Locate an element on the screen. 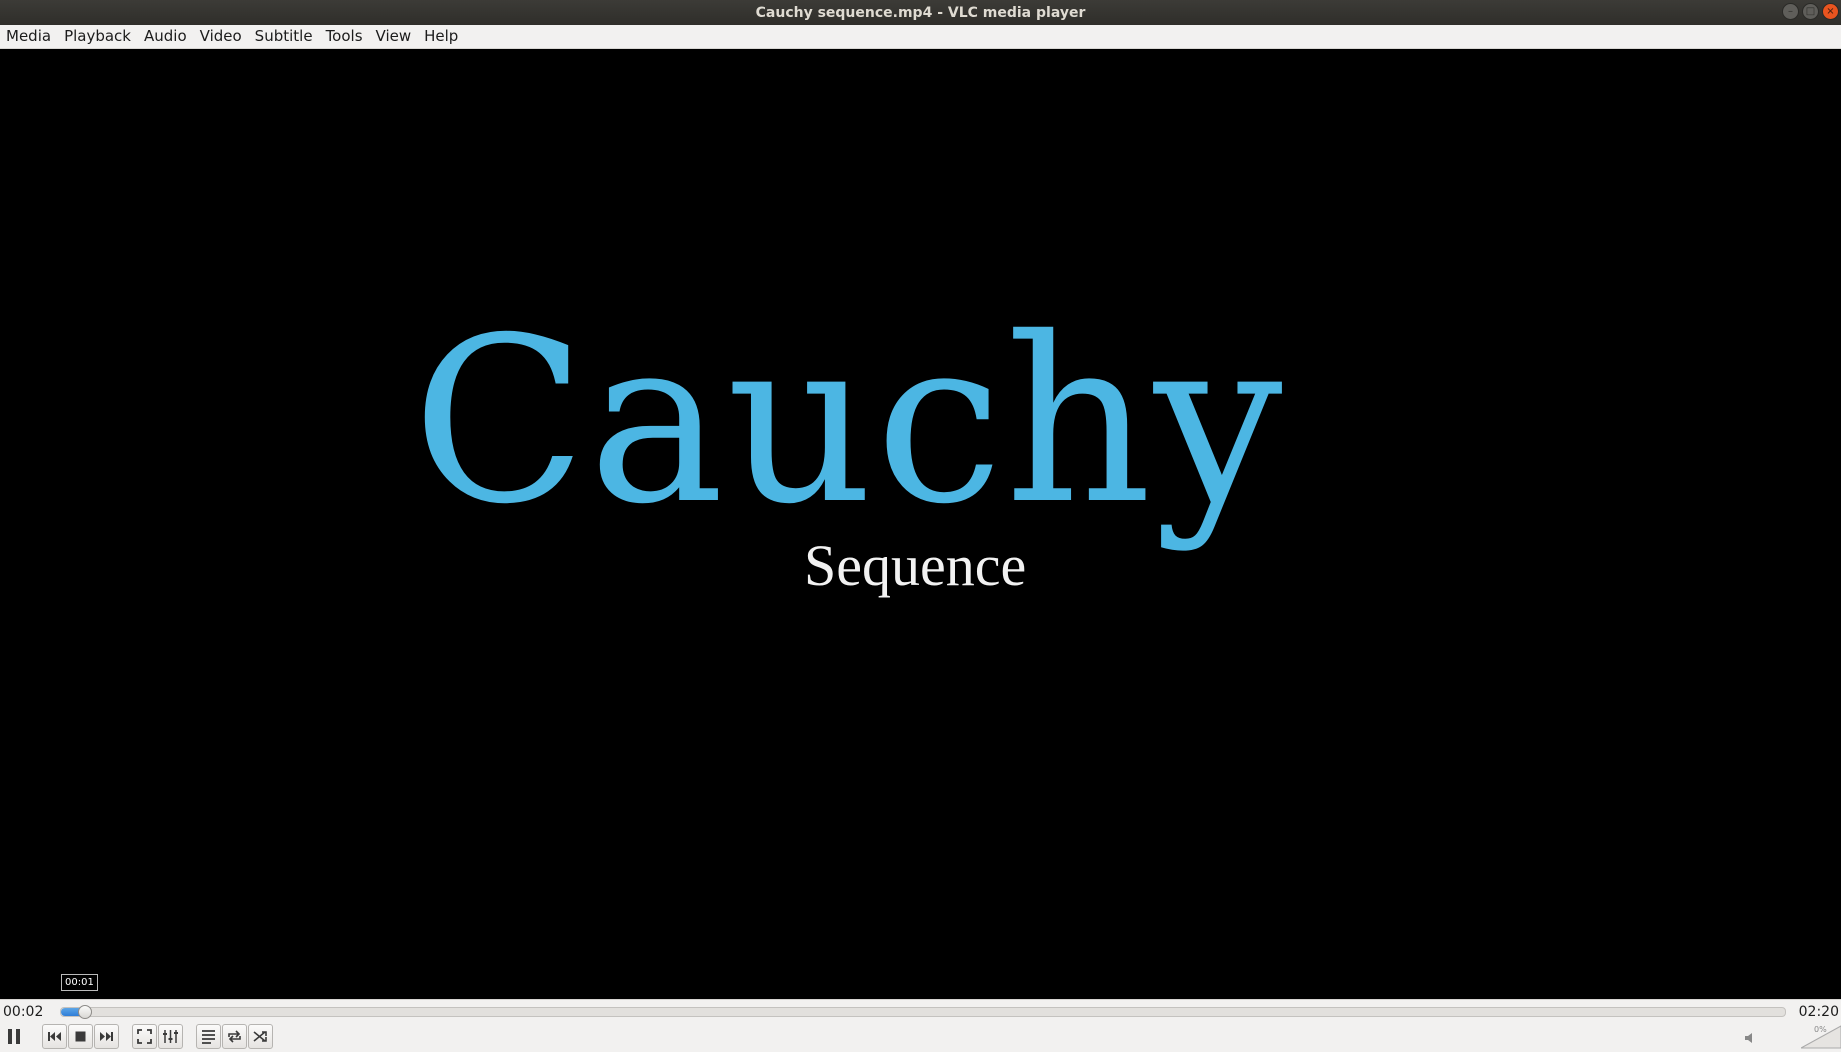 This screenshot has width=1841, height=1052. fullscreen-icon is located at coordinates (144, 1036).